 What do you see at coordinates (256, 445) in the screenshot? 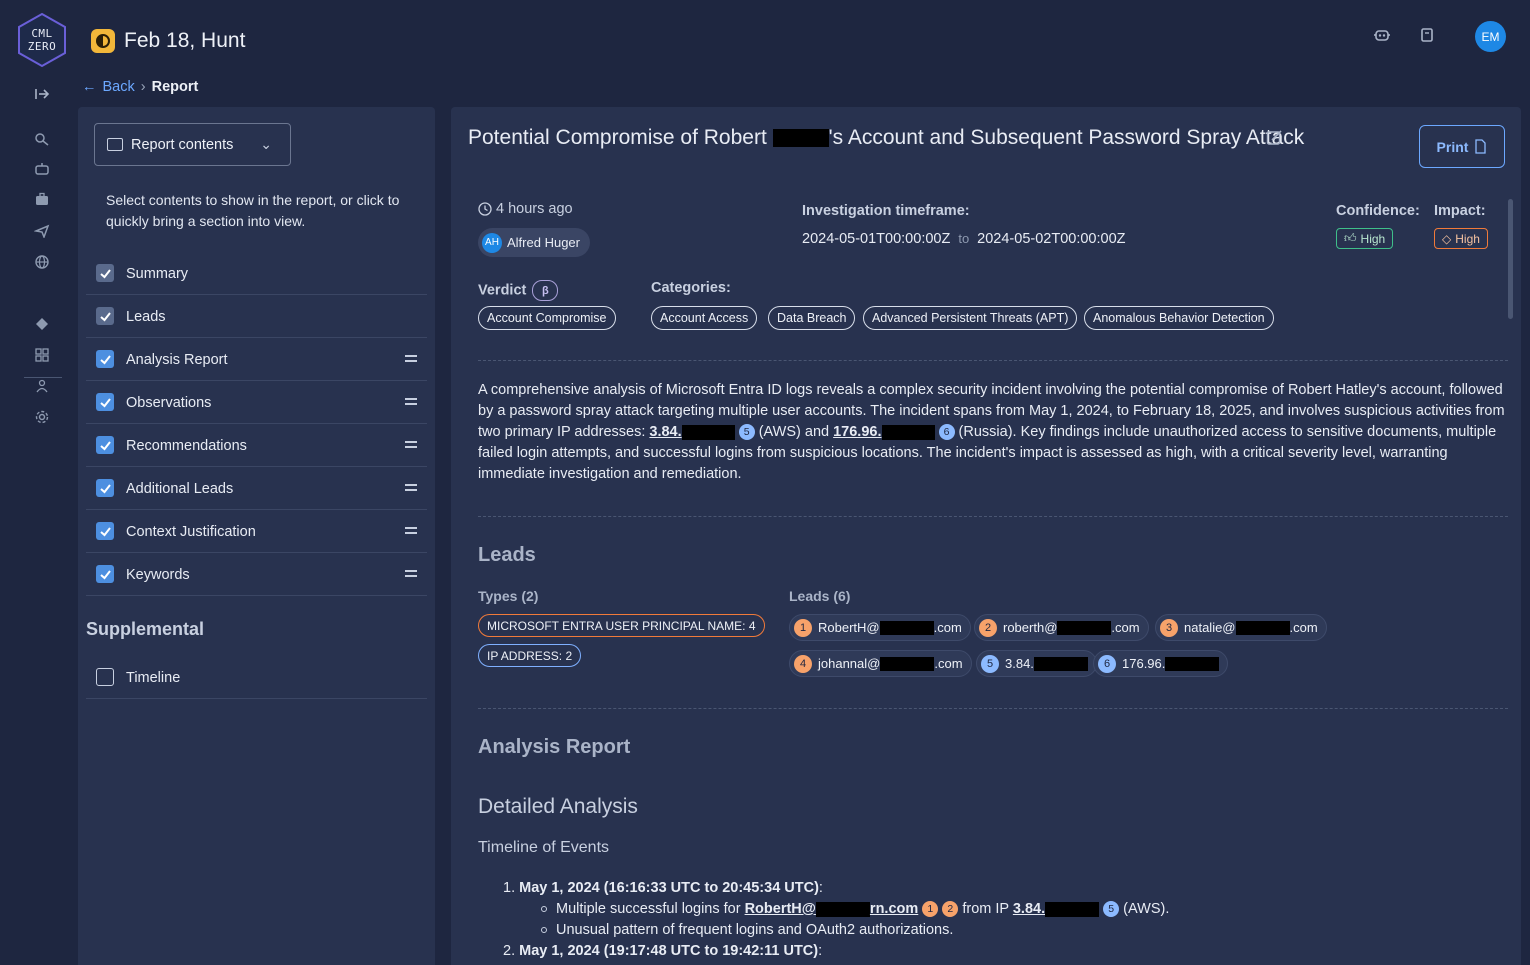
I see `section-row: Recommendations` at bounding box center [256, 445].